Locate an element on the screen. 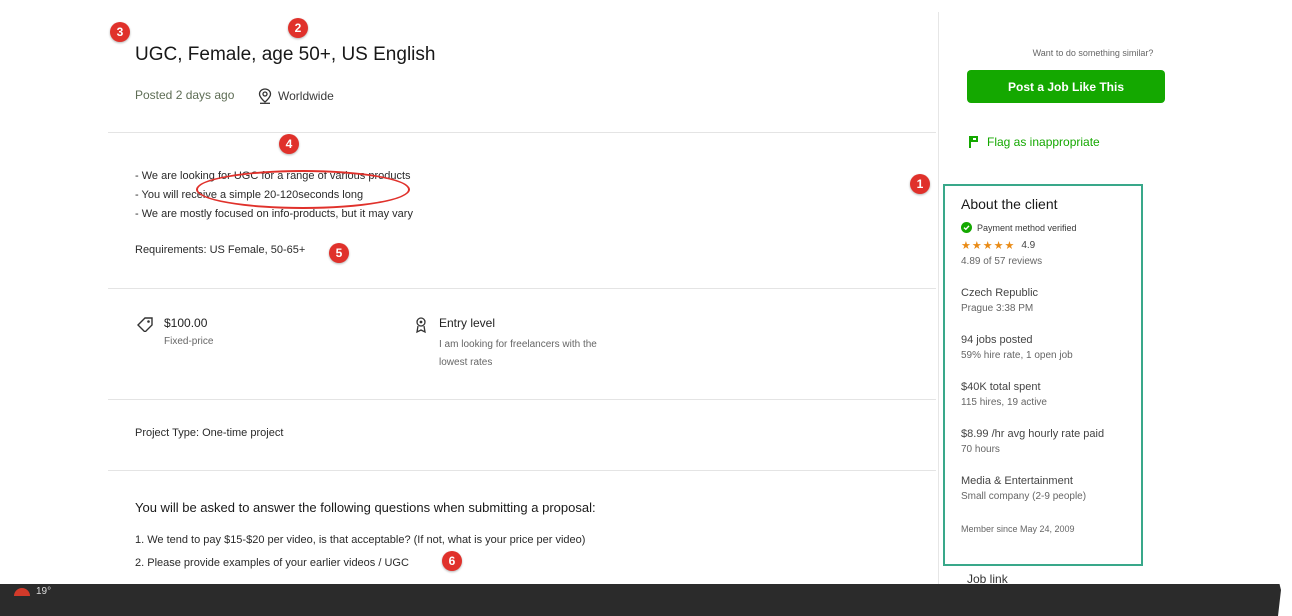 Image resolution: width=1292 pixels, height=616 pixels. location: Worldwide is located at coordinates (296, 96).